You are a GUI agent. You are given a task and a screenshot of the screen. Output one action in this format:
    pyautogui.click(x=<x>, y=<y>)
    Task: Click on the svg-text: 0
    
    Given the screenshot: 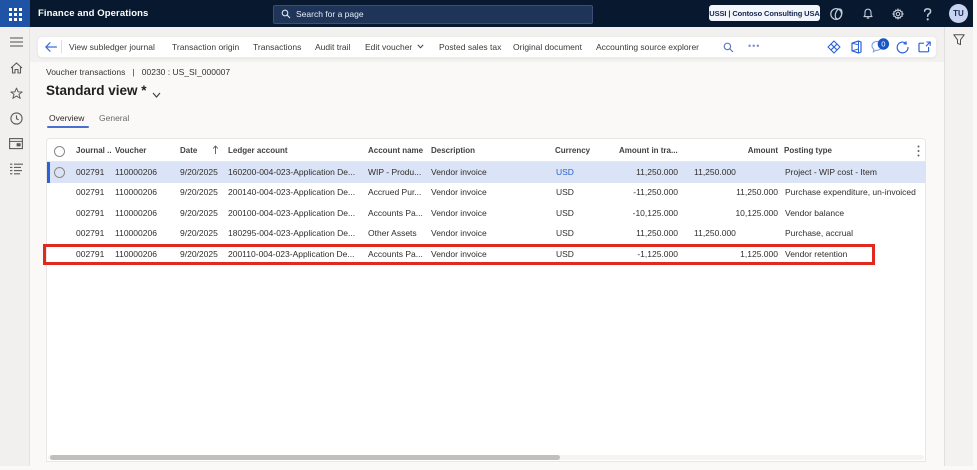 What is the action you would take?
    pyautogui.click(x=883, y=44)
    